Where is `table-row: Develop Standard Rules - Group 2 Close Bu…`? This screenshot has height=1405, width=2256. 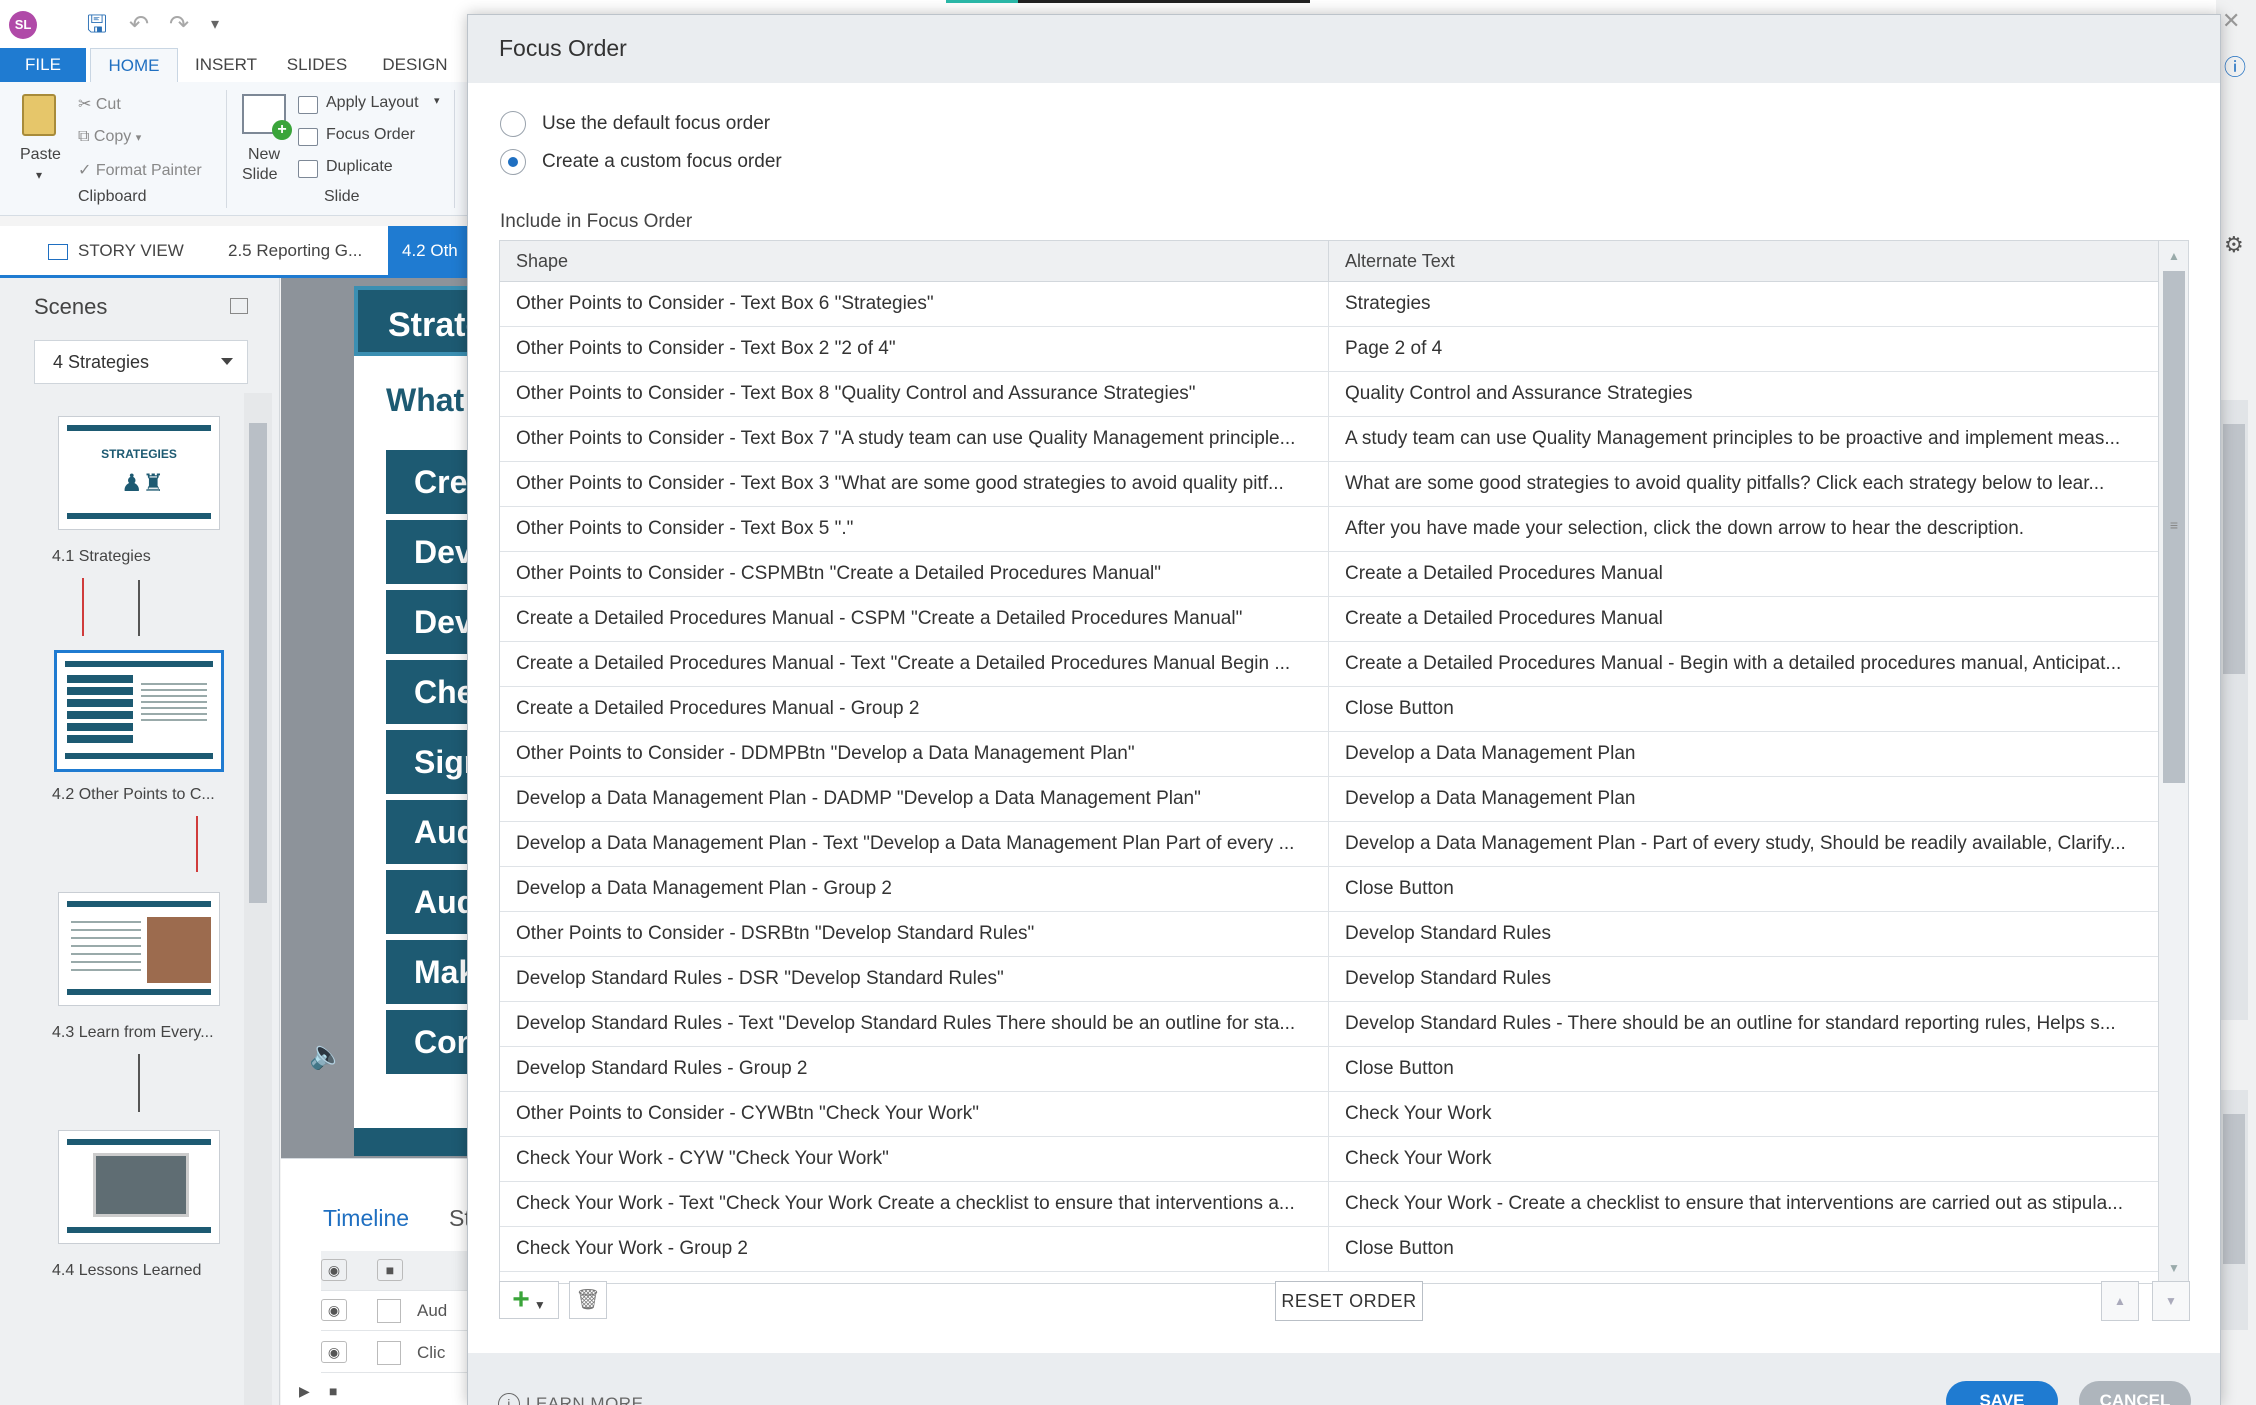 table-row: Develop Standard Rules - Group 2 Close Bu… is located at coordinates (1329, 1069).